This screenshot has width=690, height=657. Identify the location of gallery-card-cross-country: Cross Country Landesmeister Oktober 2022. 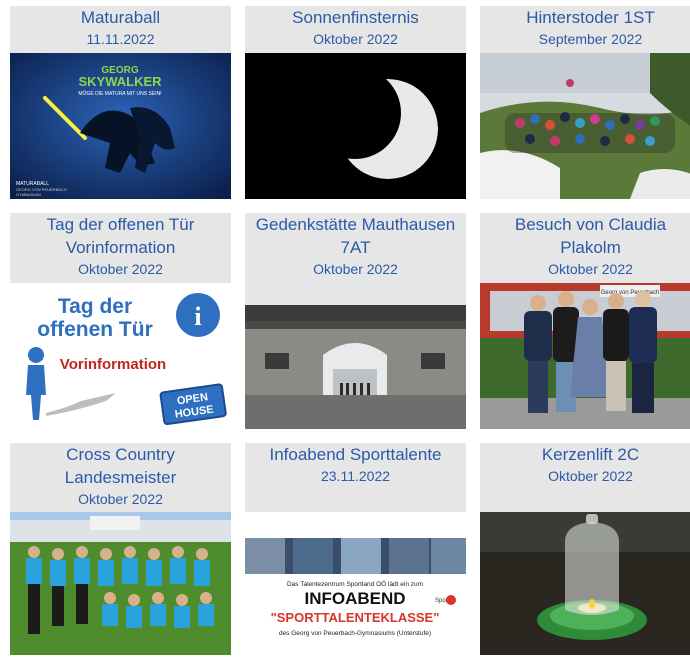
(120, 549).